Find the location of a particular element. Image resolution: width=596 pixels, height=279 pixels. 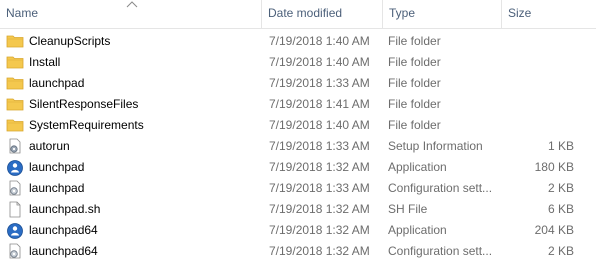

sort-ascending-icon is located at coordinates (132, 4).